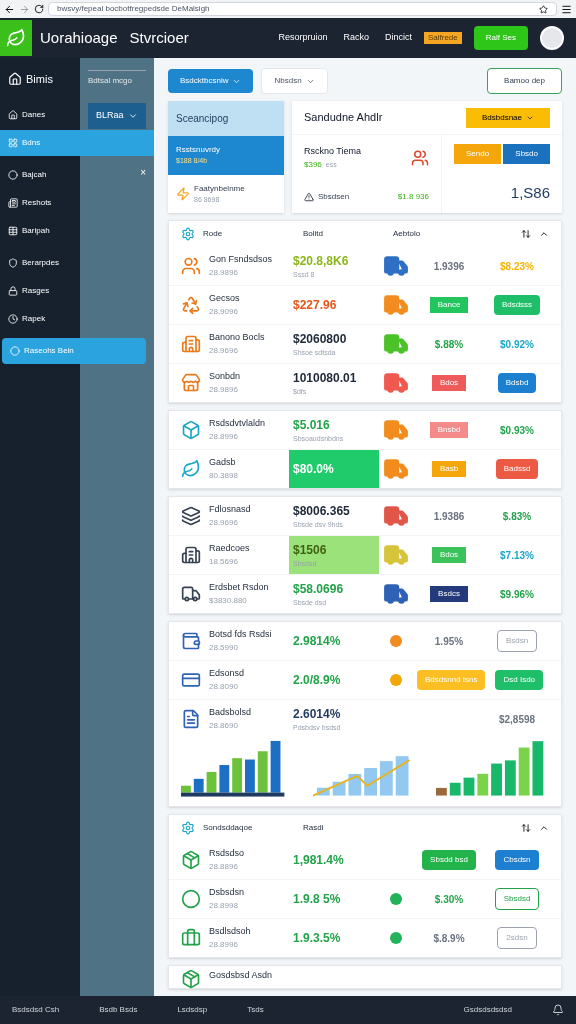 The width and height of the screenshot is (576, 1024). I want to click on row-subtext: 28.8998, so click(224, 905).